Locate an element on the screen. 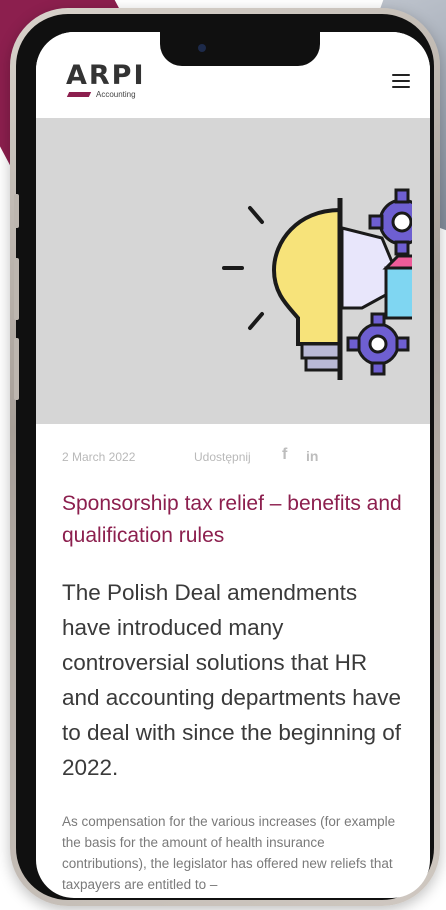  lightbulb-gears-illustration is located at coordinates (317, 284).